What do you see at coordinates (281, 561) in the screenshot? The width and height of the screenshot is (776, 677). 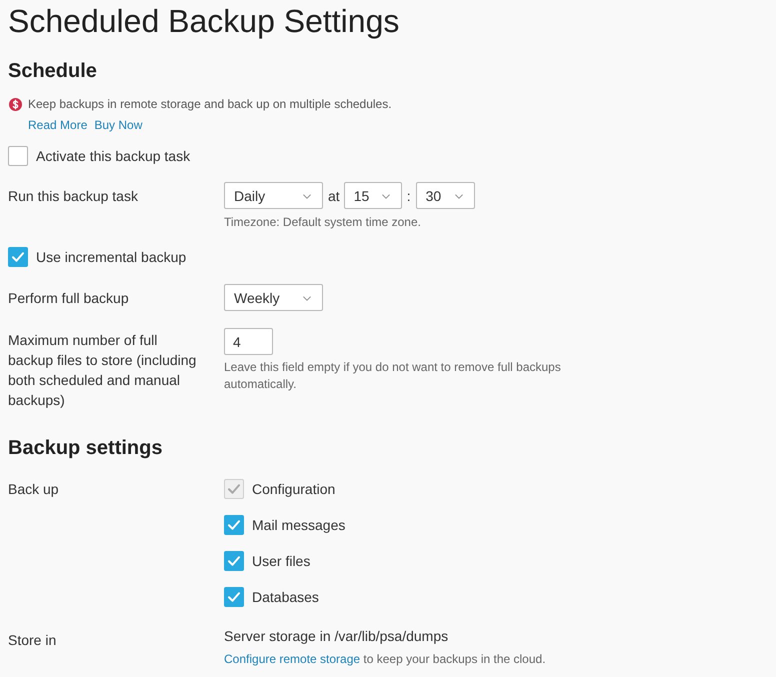 I see `checkbox-label: User files` at bounding box center [281, 561].